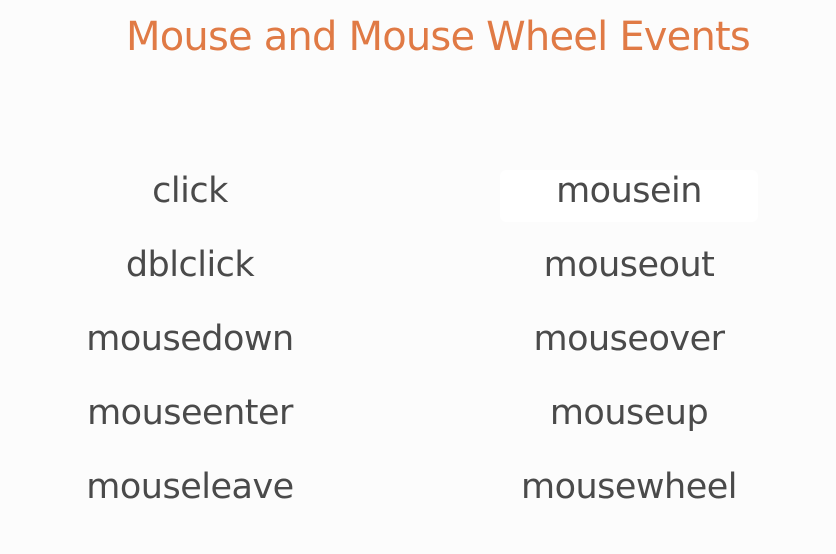 The height and width of the screenshot is (554, 836). What do you see at coordinates (438, 37) in the screenshot?
I see `slide-title: Mouse and Mouse Wheel Events` at bounding box center [438, 37].